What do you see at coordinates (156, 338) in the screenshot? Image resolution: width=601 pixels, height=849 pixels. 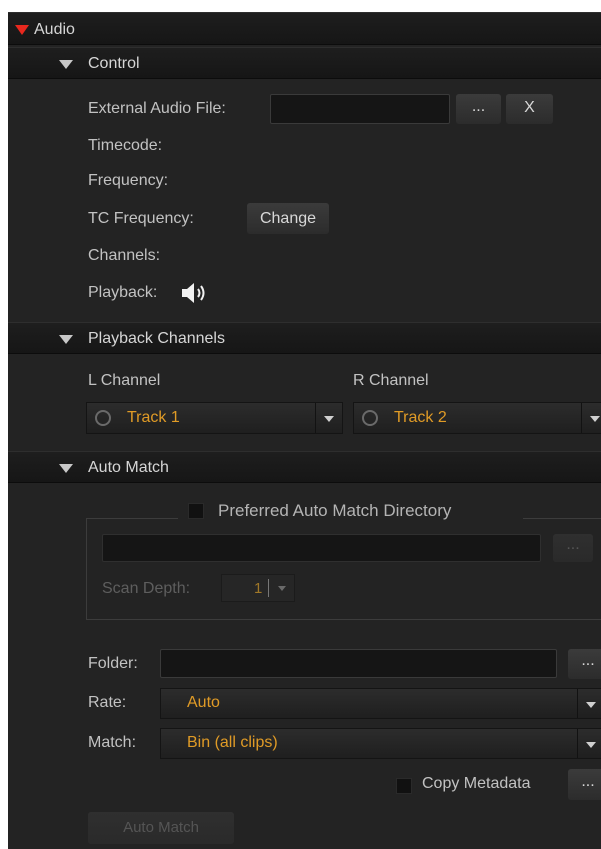 I see `playback-channels-title: Playback Channels` at bounding box center [156, 338].